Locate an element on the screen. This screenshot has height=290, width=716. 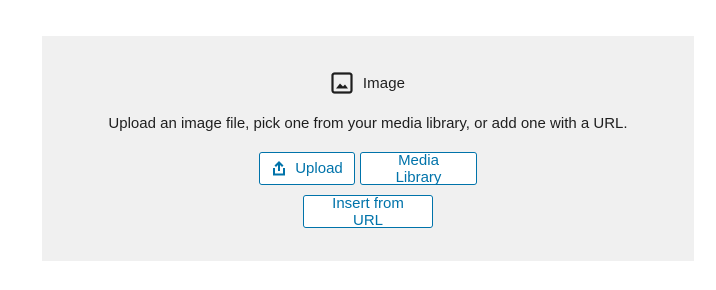
block-header: Image is located at coordinates (368, 83).